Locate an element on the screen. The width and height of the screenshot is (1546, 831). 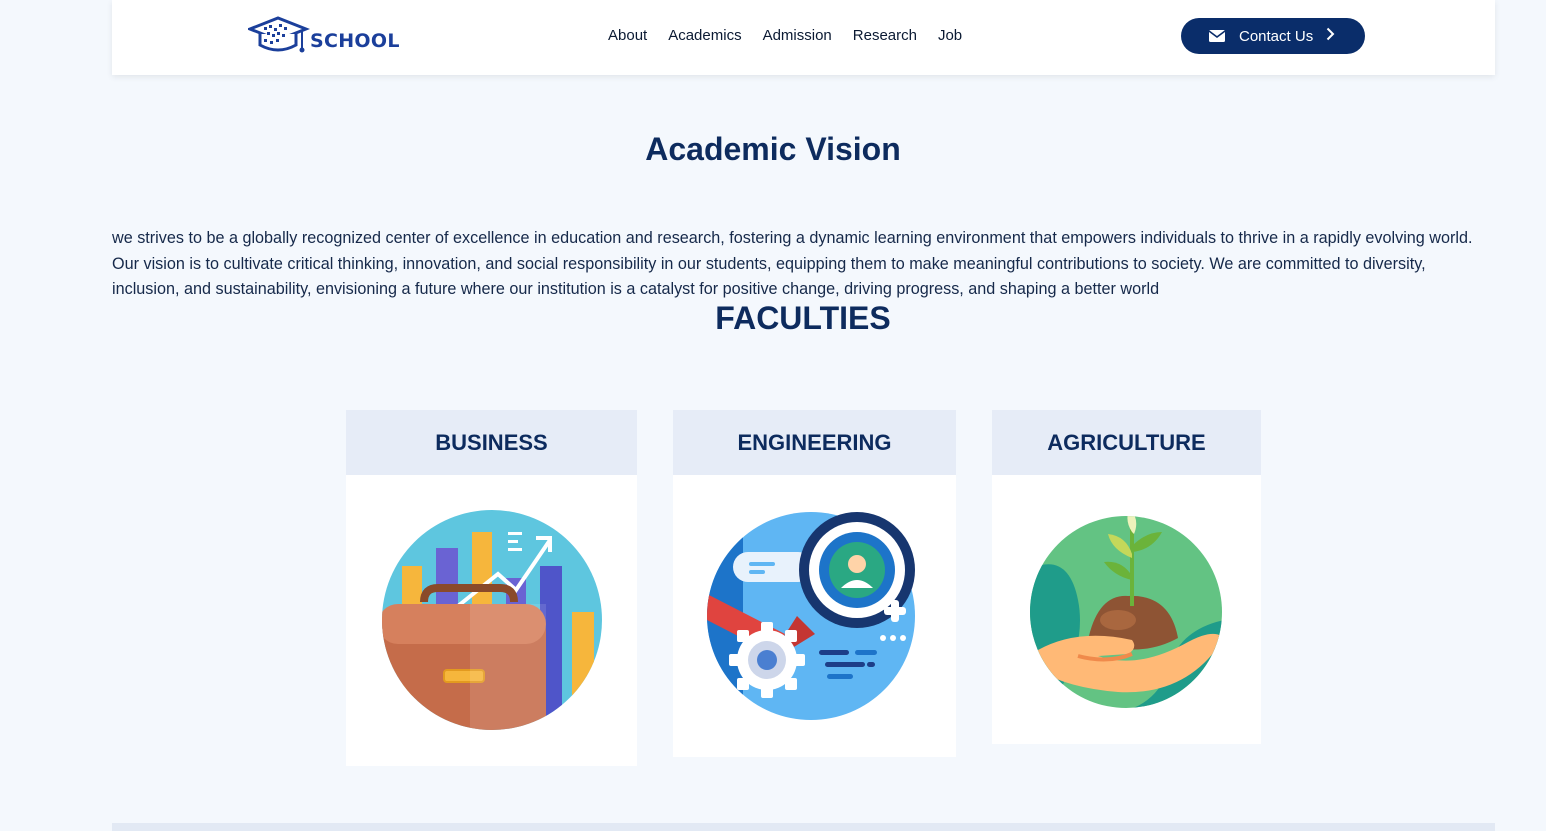
briefcase-chart-icon is located at coordinates (492, 620).